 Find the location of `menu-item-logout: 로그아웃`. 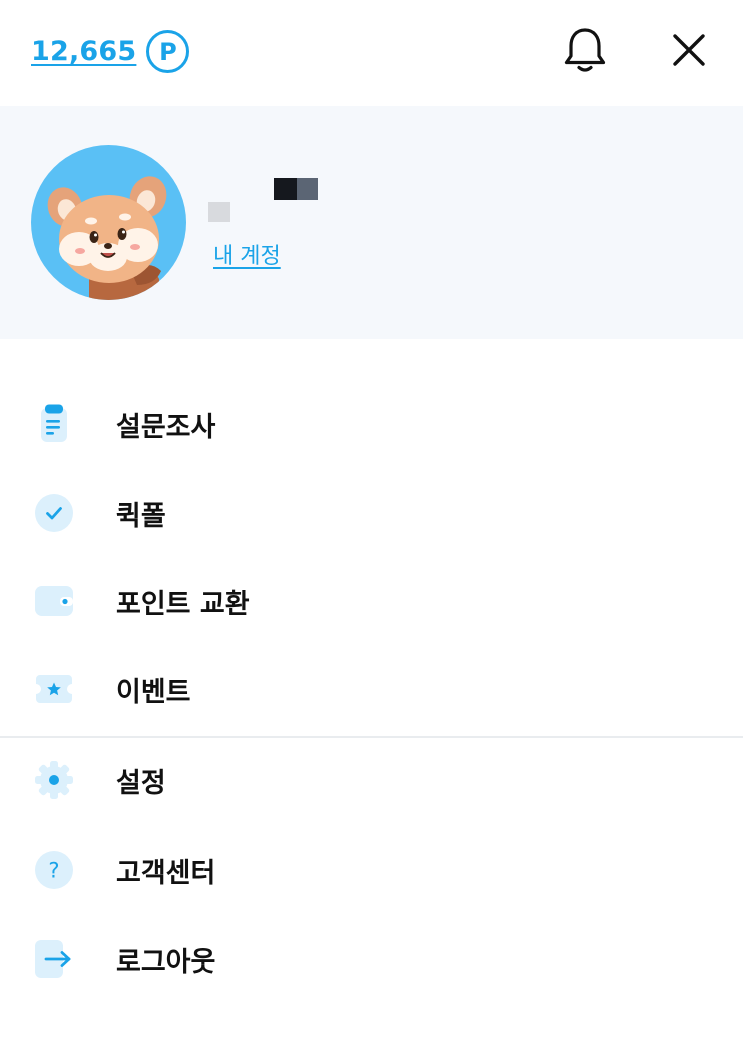

menu-item-logout: 로그아웃 is located at coordinates (371, 959).